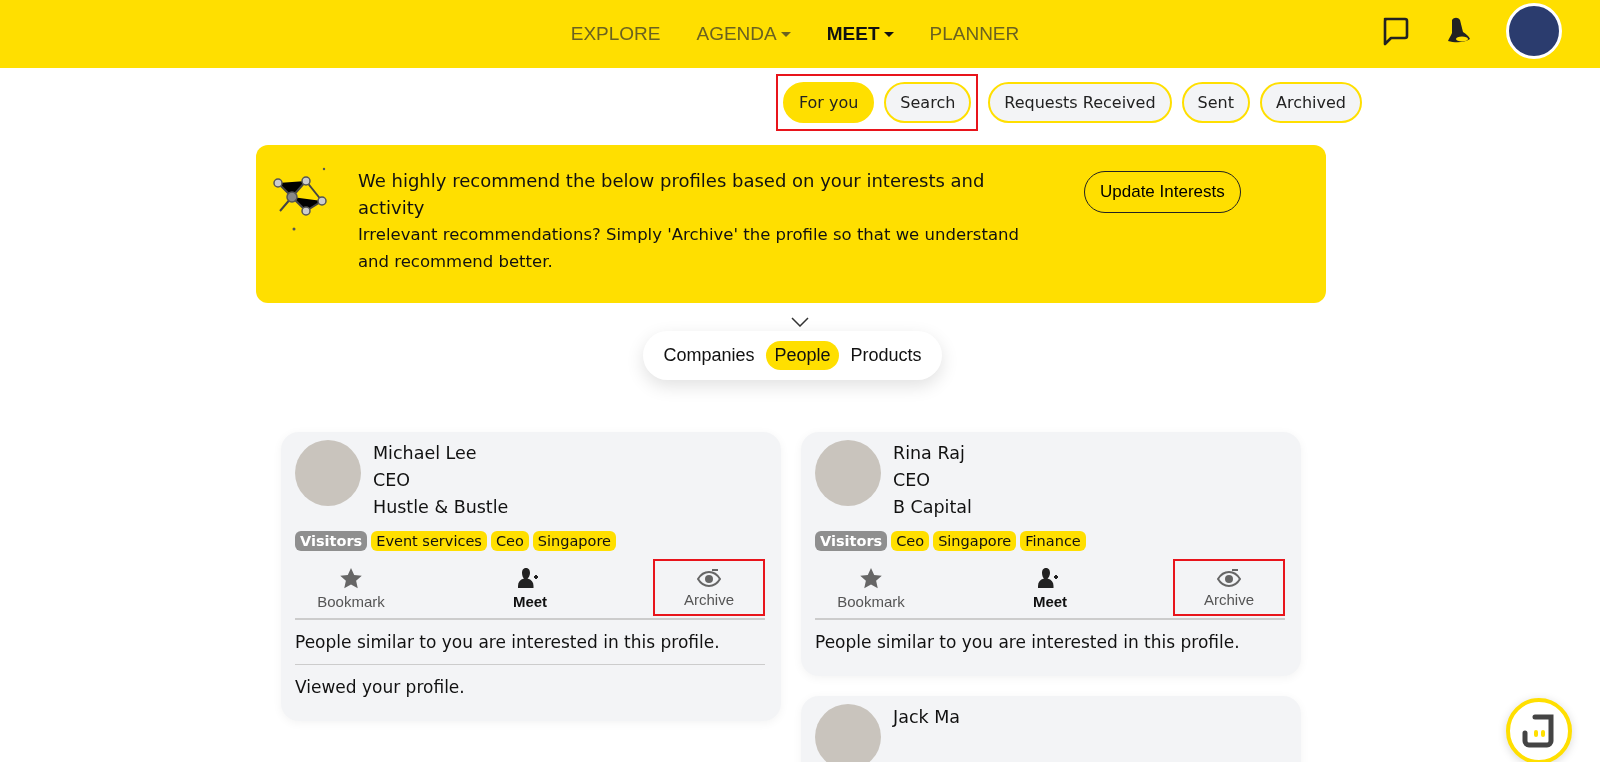  I want to click on banner-heading: We highly recommend the below profiles based on your interests and activity, so click(672, 194).